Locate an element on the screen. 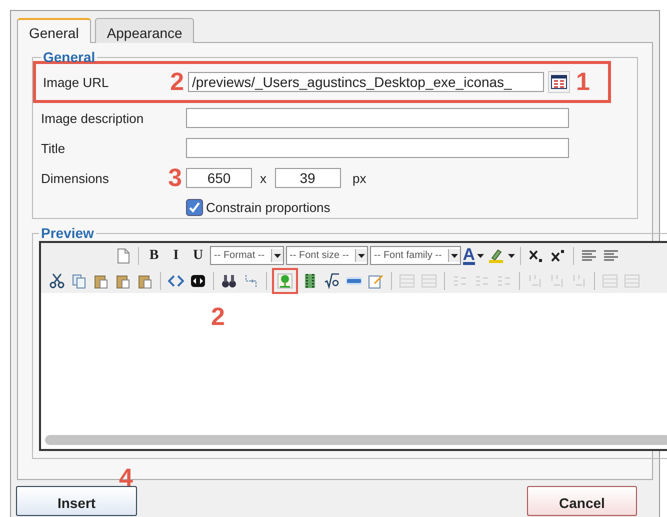  fullscreen-icon is located at coordinates (198, 280).